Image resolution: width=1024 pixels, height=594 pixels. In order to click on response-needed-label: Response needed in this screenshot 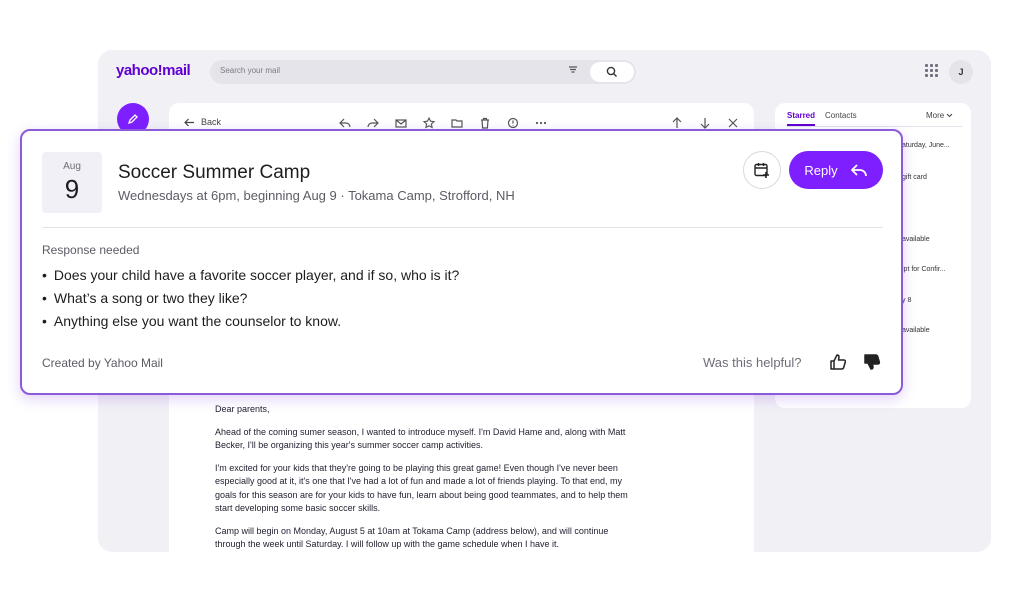, I will do `click(91, 250)`.